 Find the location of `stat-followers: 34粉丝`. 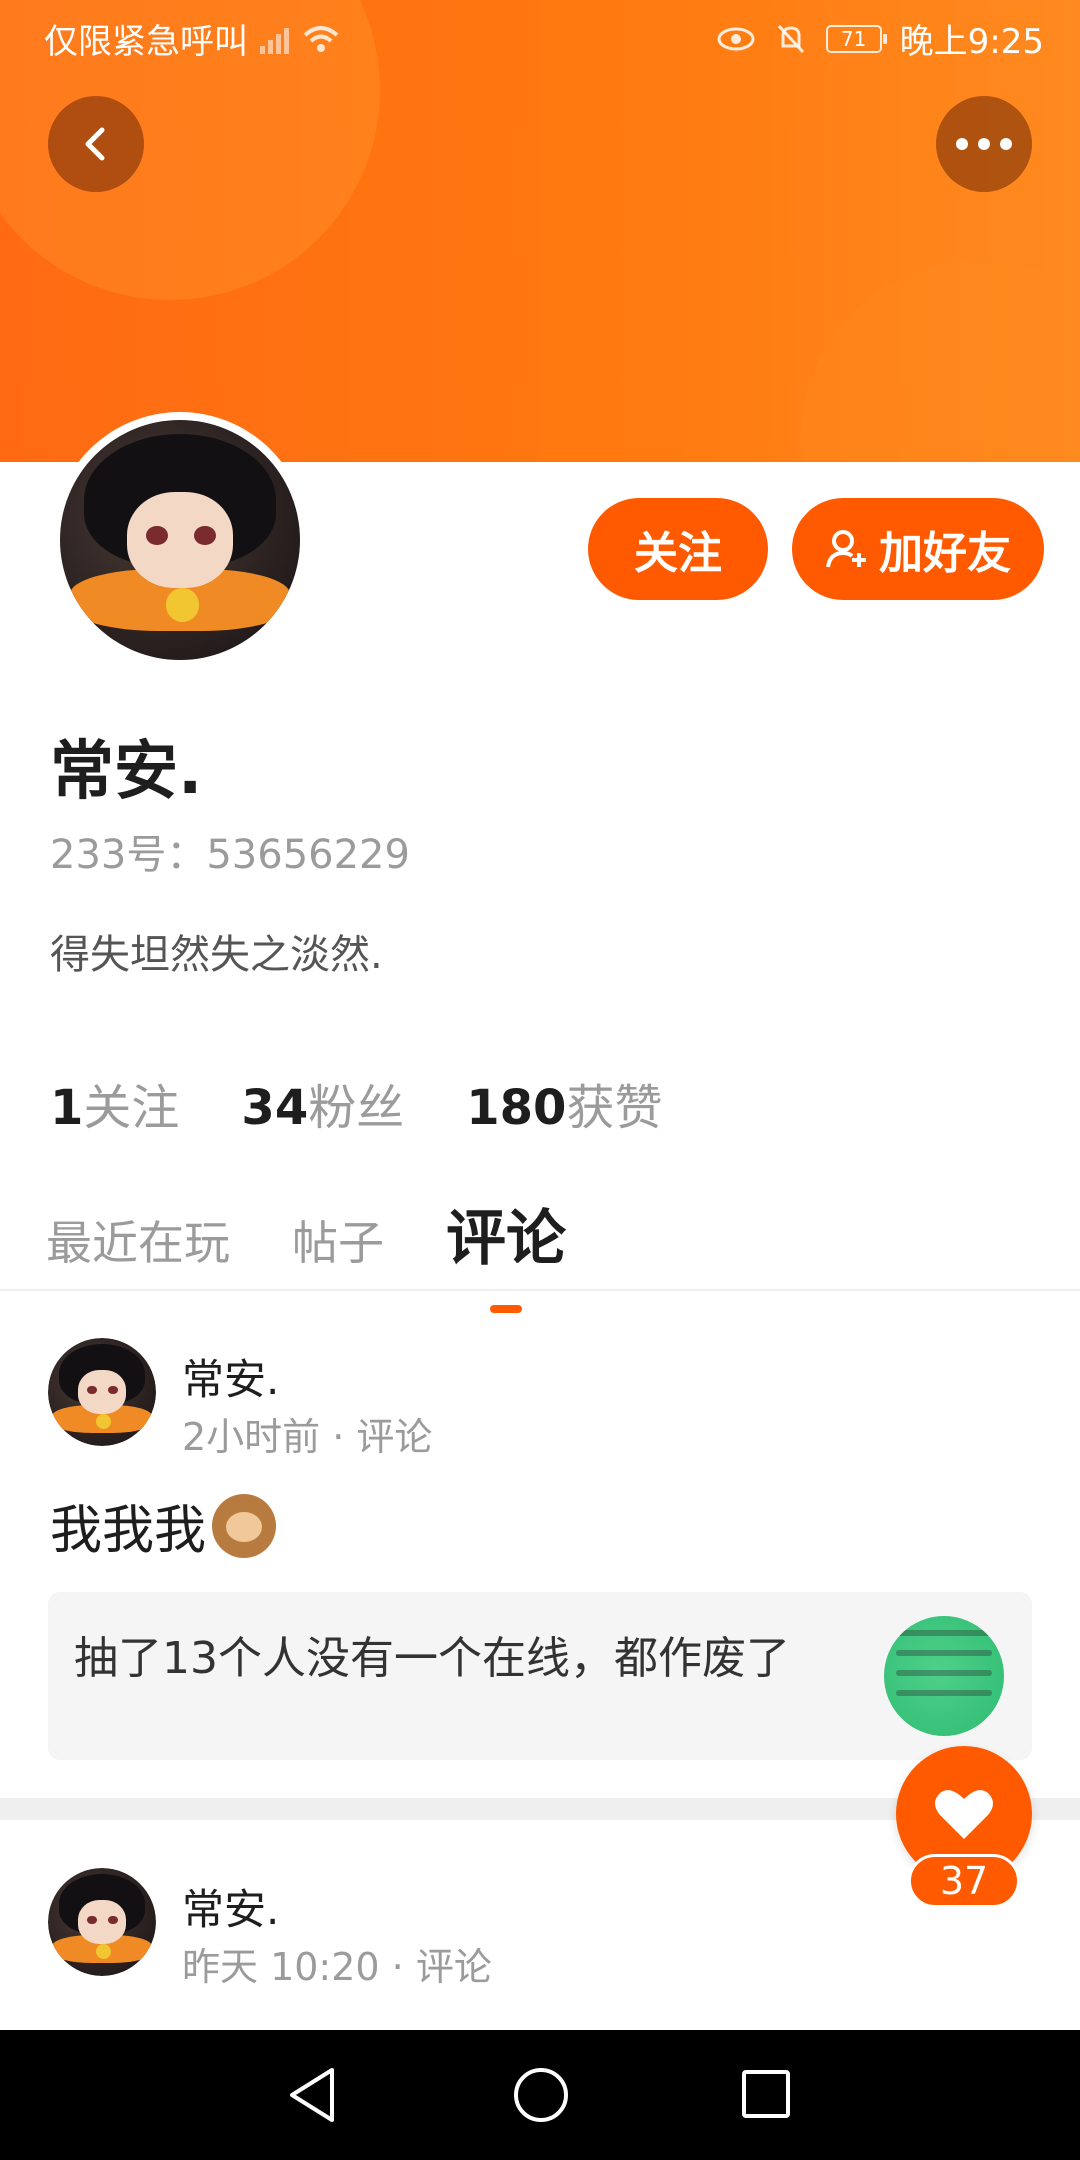

stat-followers: 34粉丝 is located at coordinates (322, 1103).